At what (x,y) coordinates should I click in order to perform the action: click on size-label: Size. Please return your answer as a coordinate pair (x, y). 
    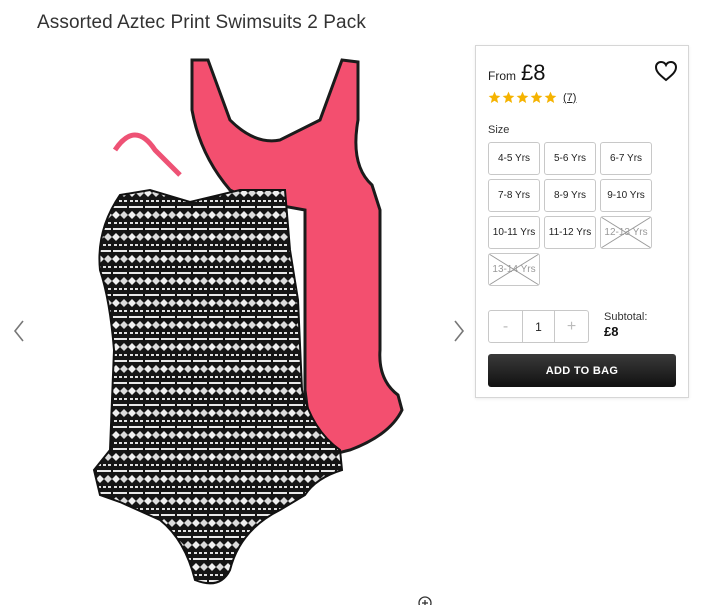
    Looking at the image, I should click on (499, 130).